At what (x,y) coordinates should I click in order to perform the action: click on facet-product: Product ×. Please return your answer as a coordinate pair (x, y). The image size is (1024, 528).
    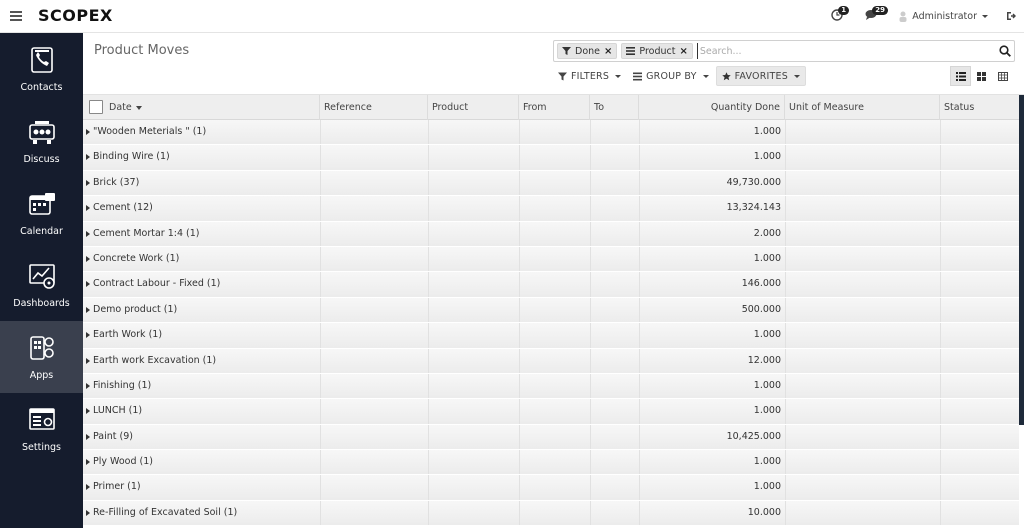
    Looking at the image, I should click on (657, 51).